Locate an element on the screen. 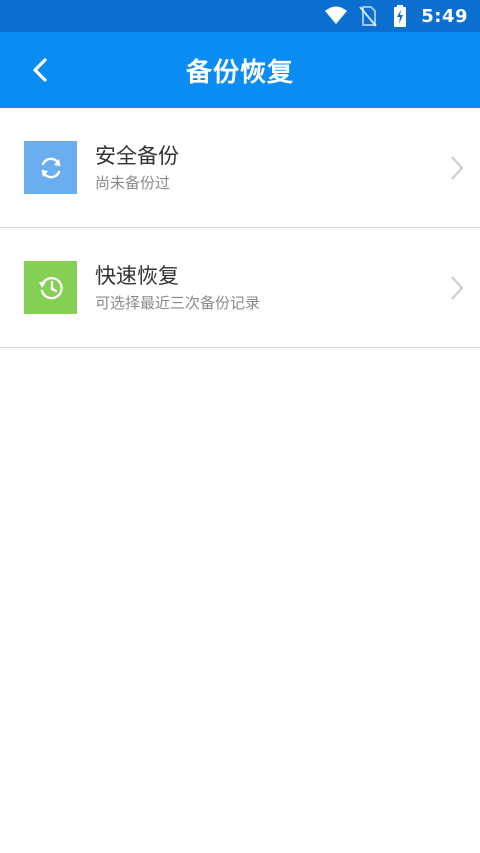  wifi-icon is located at coordinates (336, 16).